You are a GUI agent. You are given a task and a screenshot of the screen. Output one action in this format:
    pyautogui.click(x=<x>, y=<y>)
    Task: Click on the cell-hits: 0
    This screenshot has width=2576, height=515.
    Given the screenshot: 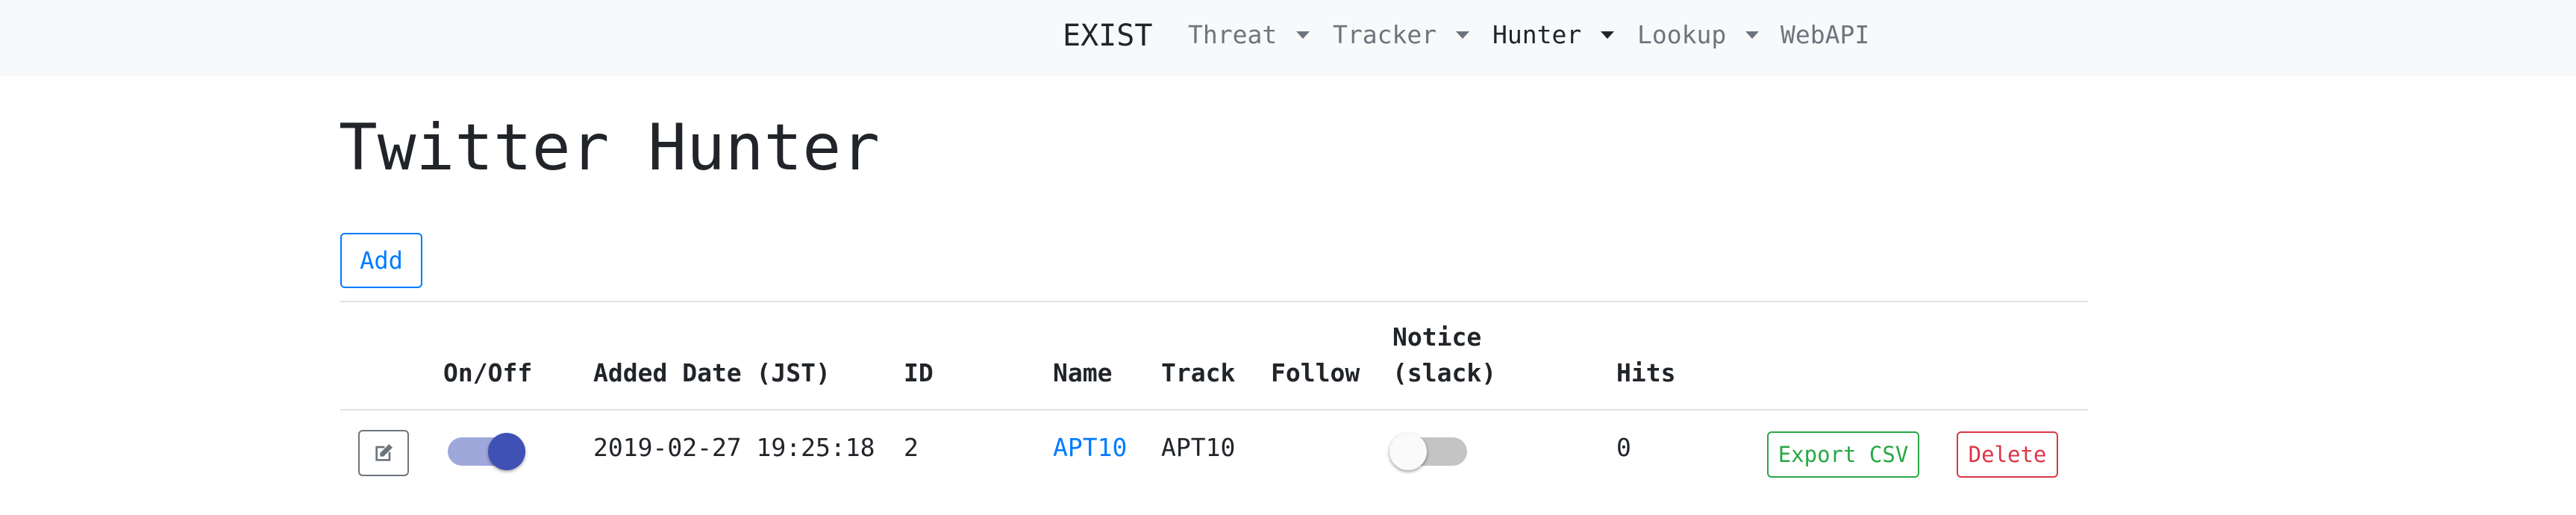 What is the action you would take?
    pyautogui.click(x=1623, y=448)
    